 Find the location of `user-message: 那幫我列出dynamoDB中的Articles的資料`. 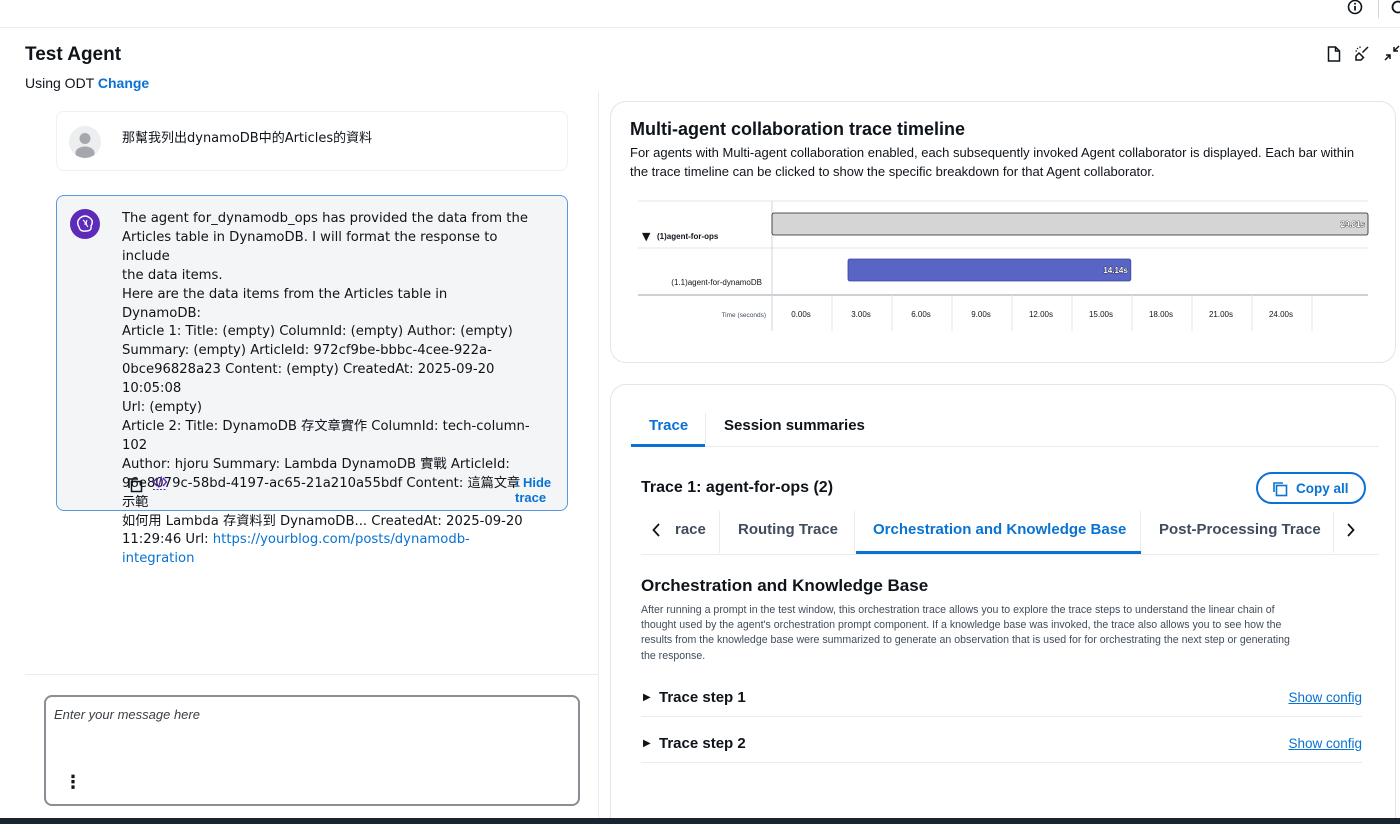

user-message: 那幫我列出dynamoDB中的Articles的資料 is located at coordinates (312, 141).